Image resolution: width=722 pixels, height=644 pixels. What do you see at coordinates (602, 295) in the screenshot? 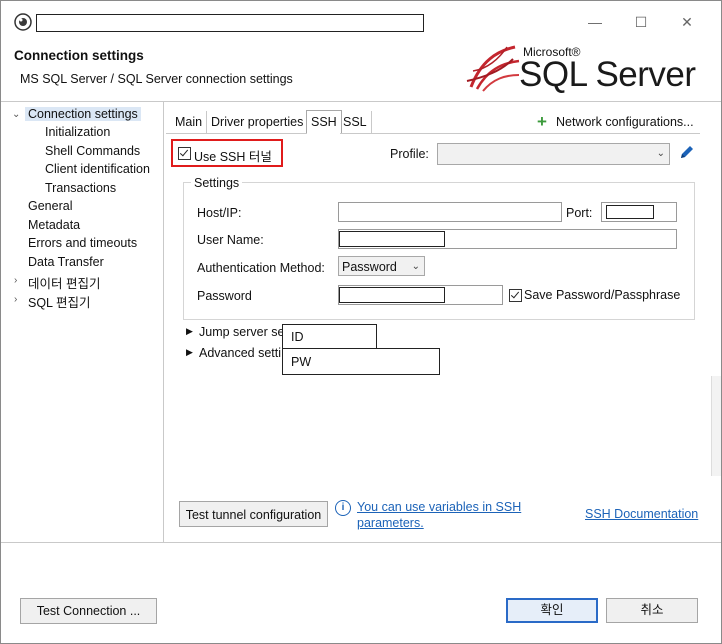
I see `save-password-label: Save Password/Passphrase` at bounding box center [602, 295].